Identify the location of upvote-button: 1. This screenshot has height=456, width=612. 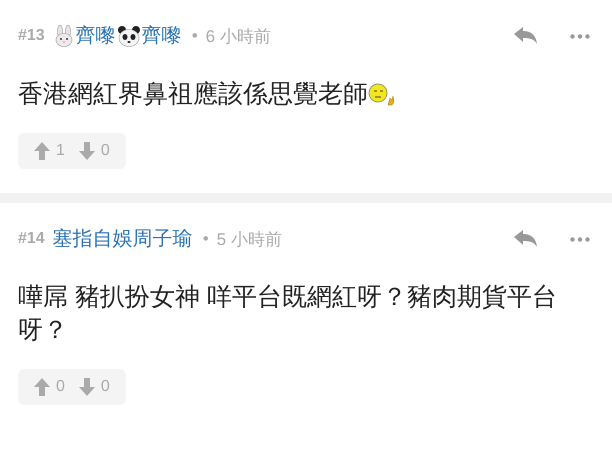
(49, 151).